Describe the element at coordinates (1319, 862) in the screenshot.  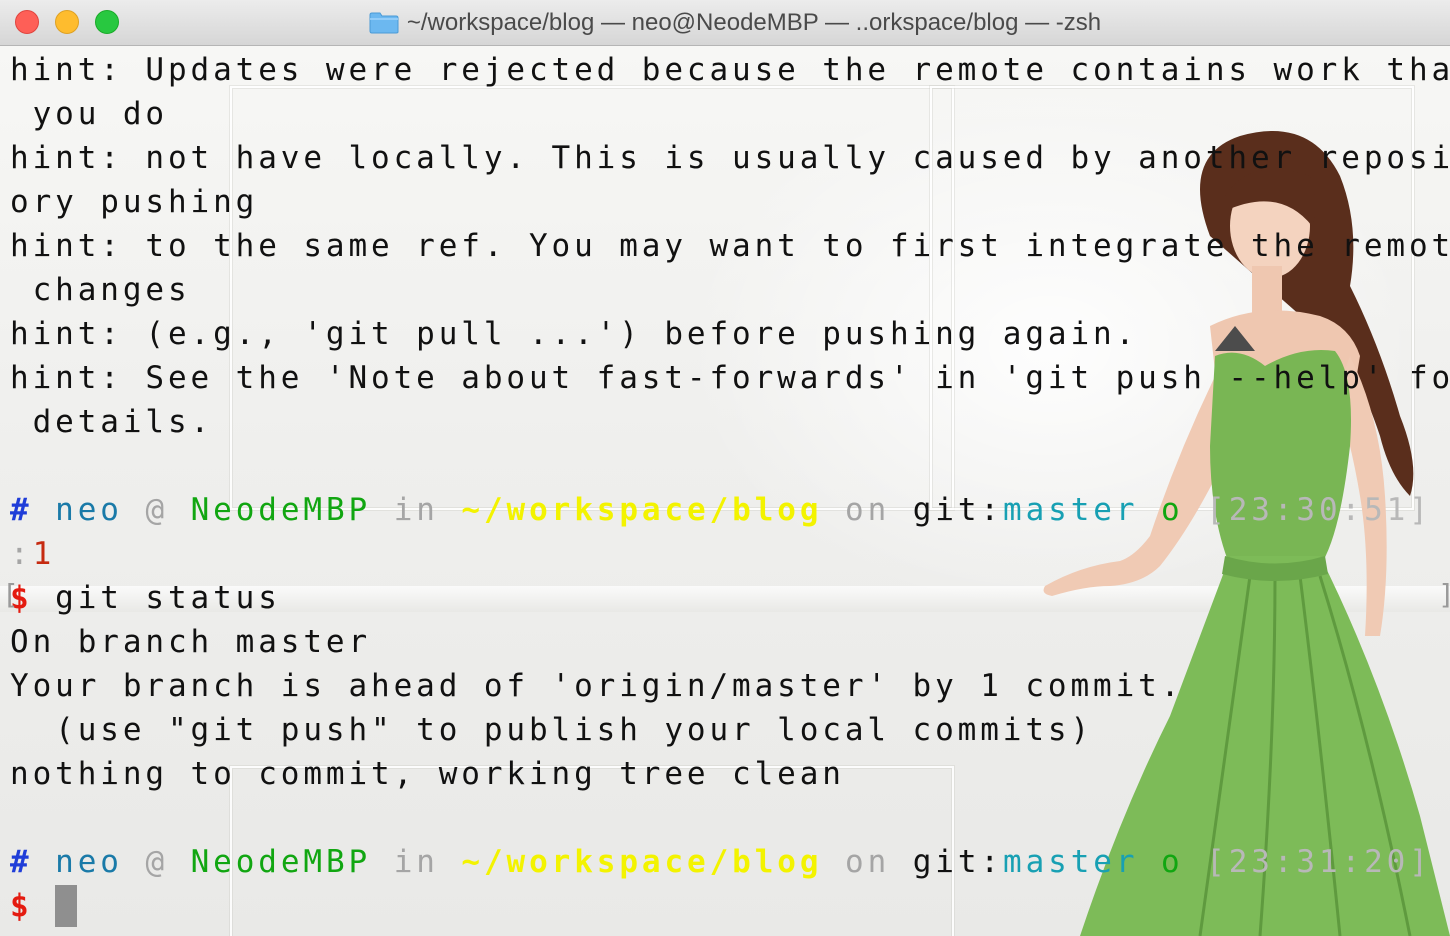
I see `prompt-time: [23:31:20]` at that location.